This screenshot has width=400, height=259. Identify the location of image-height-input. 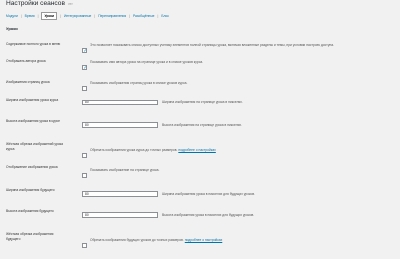
(120, 125).